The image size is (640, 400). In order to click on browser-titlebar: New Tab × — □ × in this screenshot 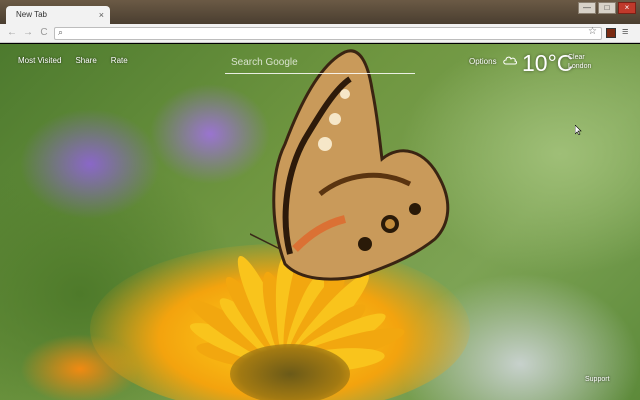, I will do `click(320, 12)`.